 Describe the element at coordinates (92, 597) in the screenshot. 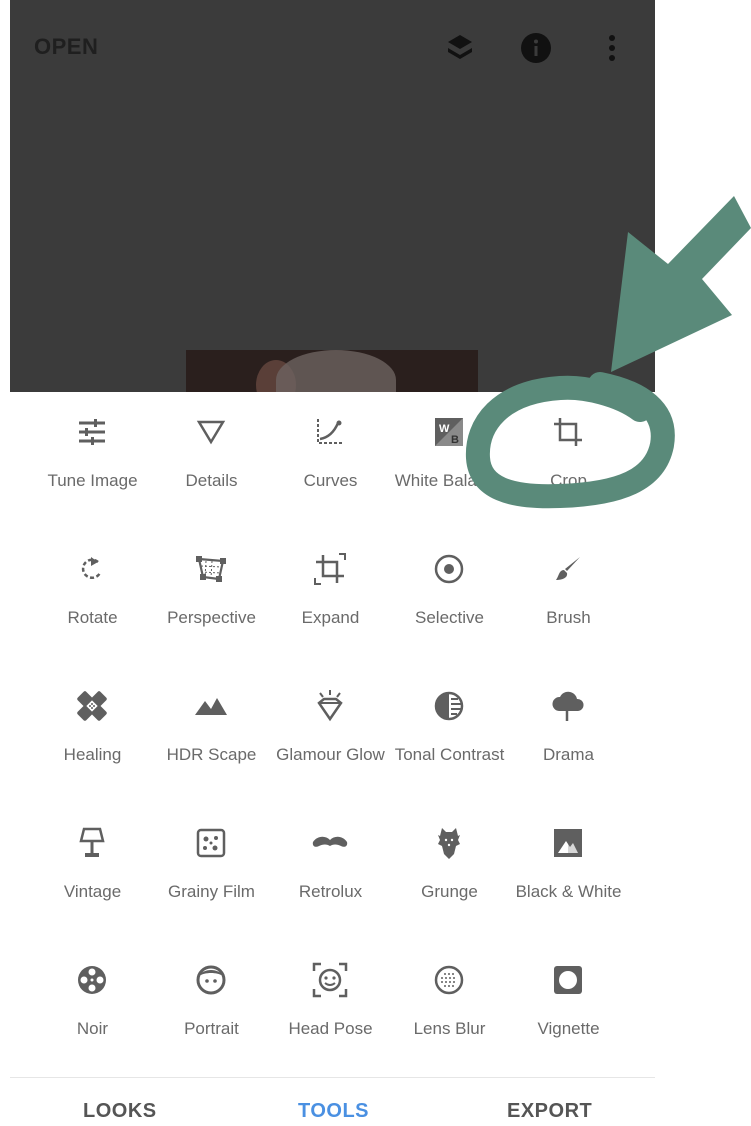

I see `tool-rotate: Rotate` at that location.